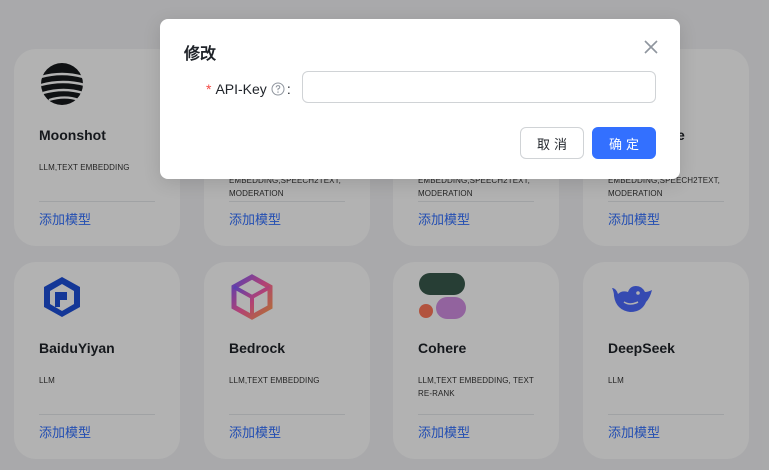 The image size is (769, 470). I want to click on api-key-label-text: API-Key, so click(241, 89).